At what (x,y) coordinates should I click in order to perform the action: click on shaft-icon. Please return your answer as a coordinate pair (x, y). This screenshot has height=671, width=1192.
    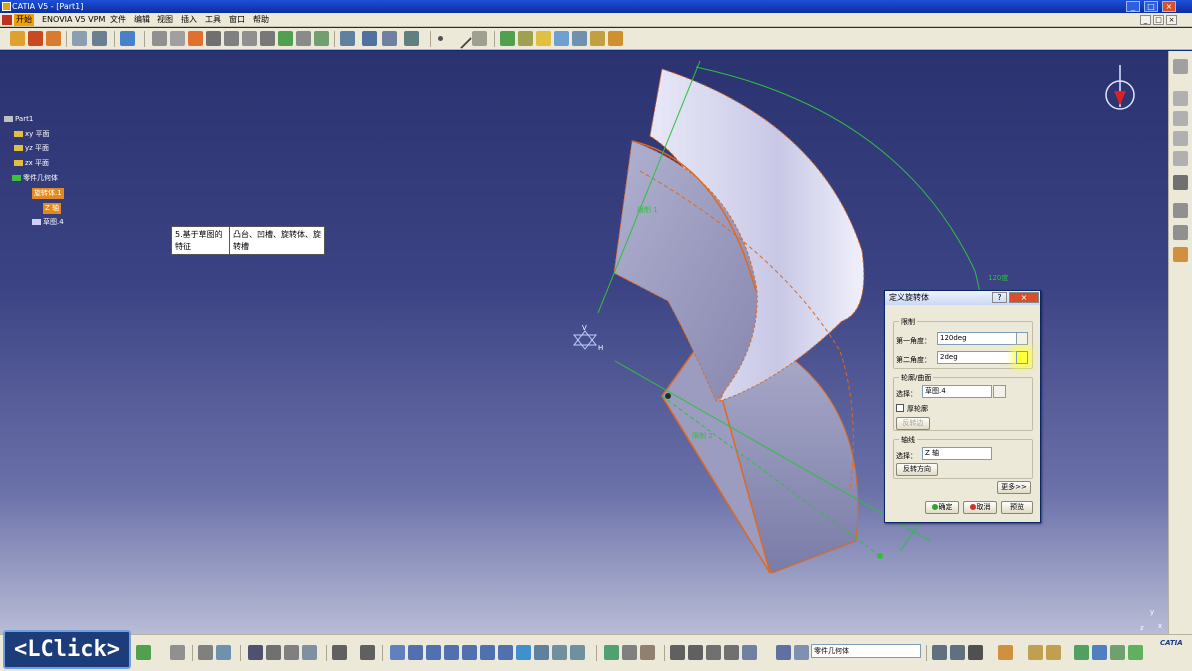
    Looking at the image, I should click on (53, 38).